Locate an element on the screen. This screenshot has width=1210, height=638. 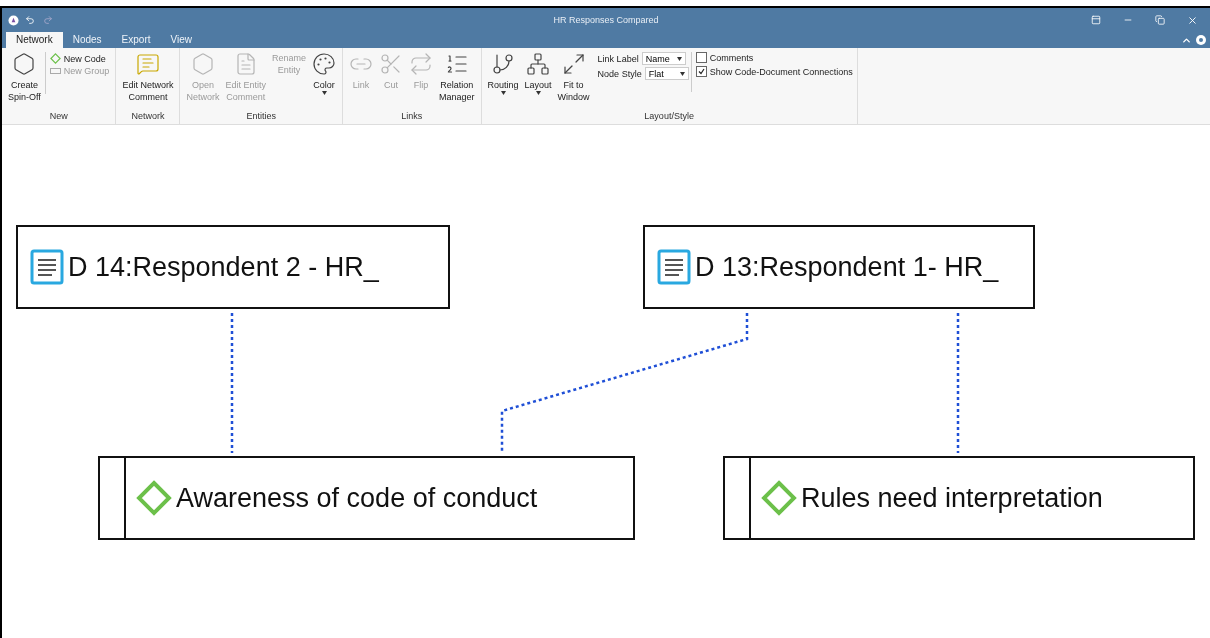
dropdown-field: Flat is located at coordinates (666, 73).